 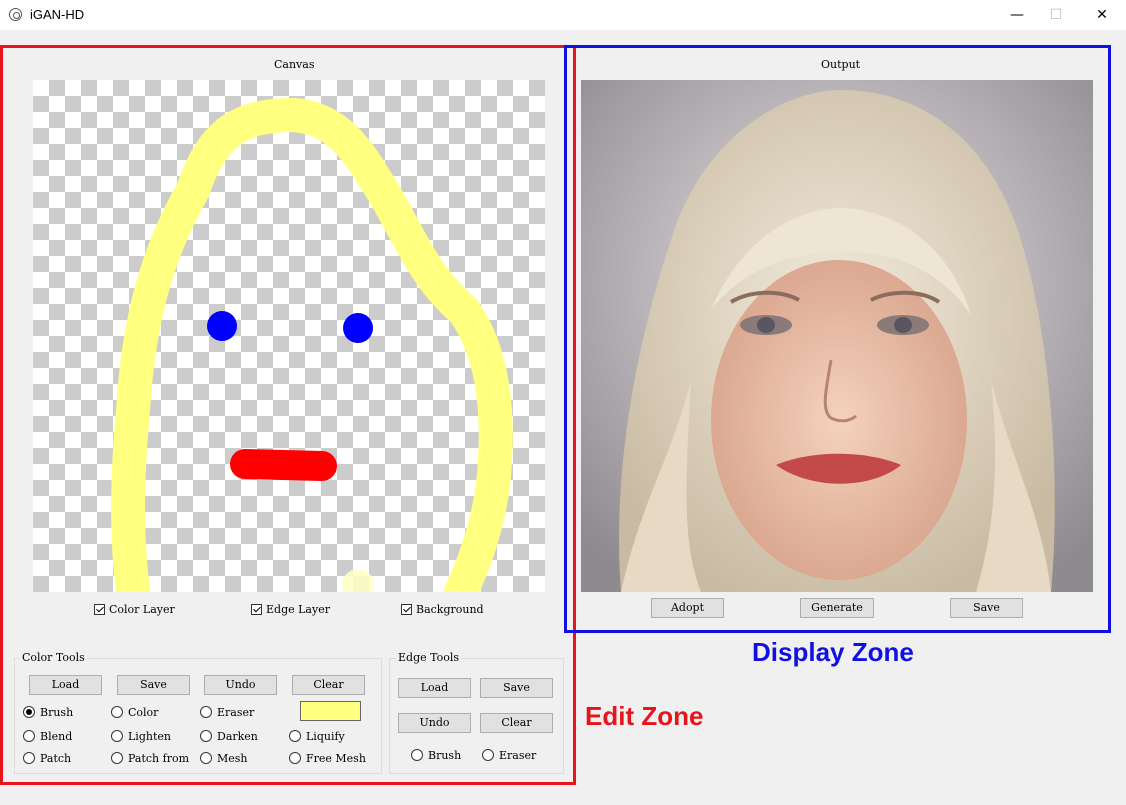 What do you see at coordinates (15, 14) in the screenshot?
I see `app-icon` at bounding box center [15, 14].